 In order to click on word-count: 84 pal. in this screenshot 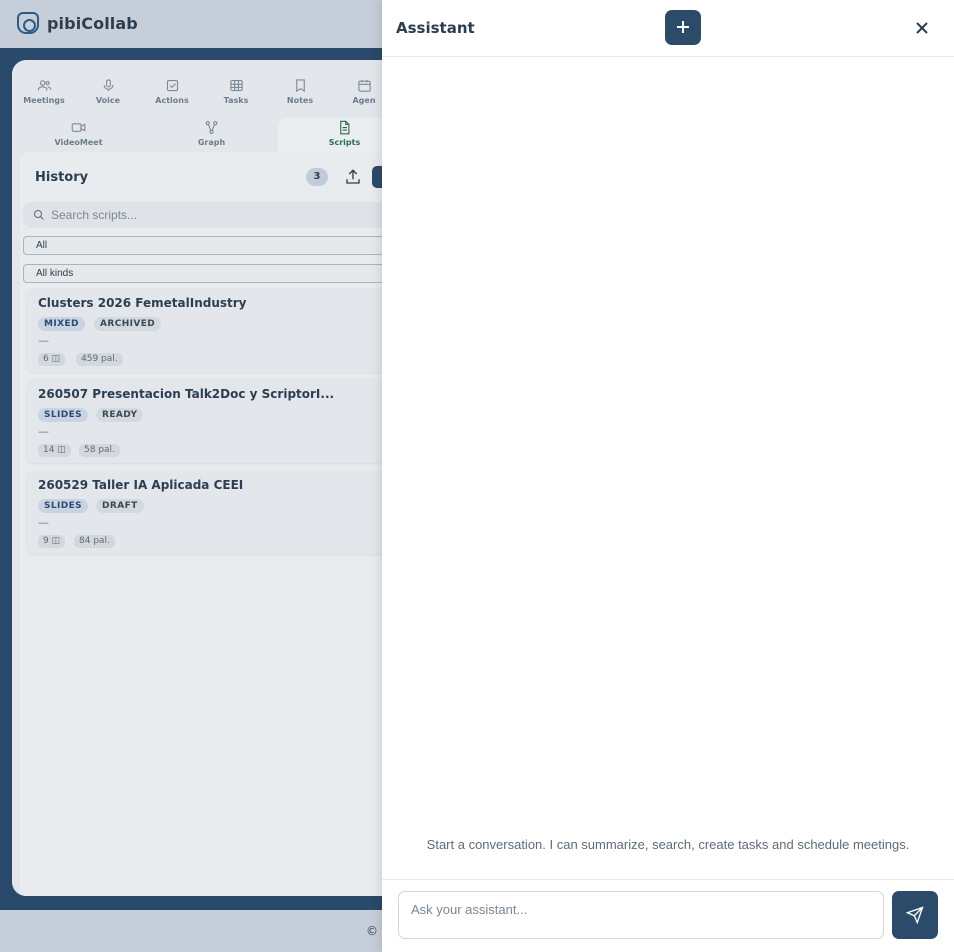, I will do `click(94, 541)`.